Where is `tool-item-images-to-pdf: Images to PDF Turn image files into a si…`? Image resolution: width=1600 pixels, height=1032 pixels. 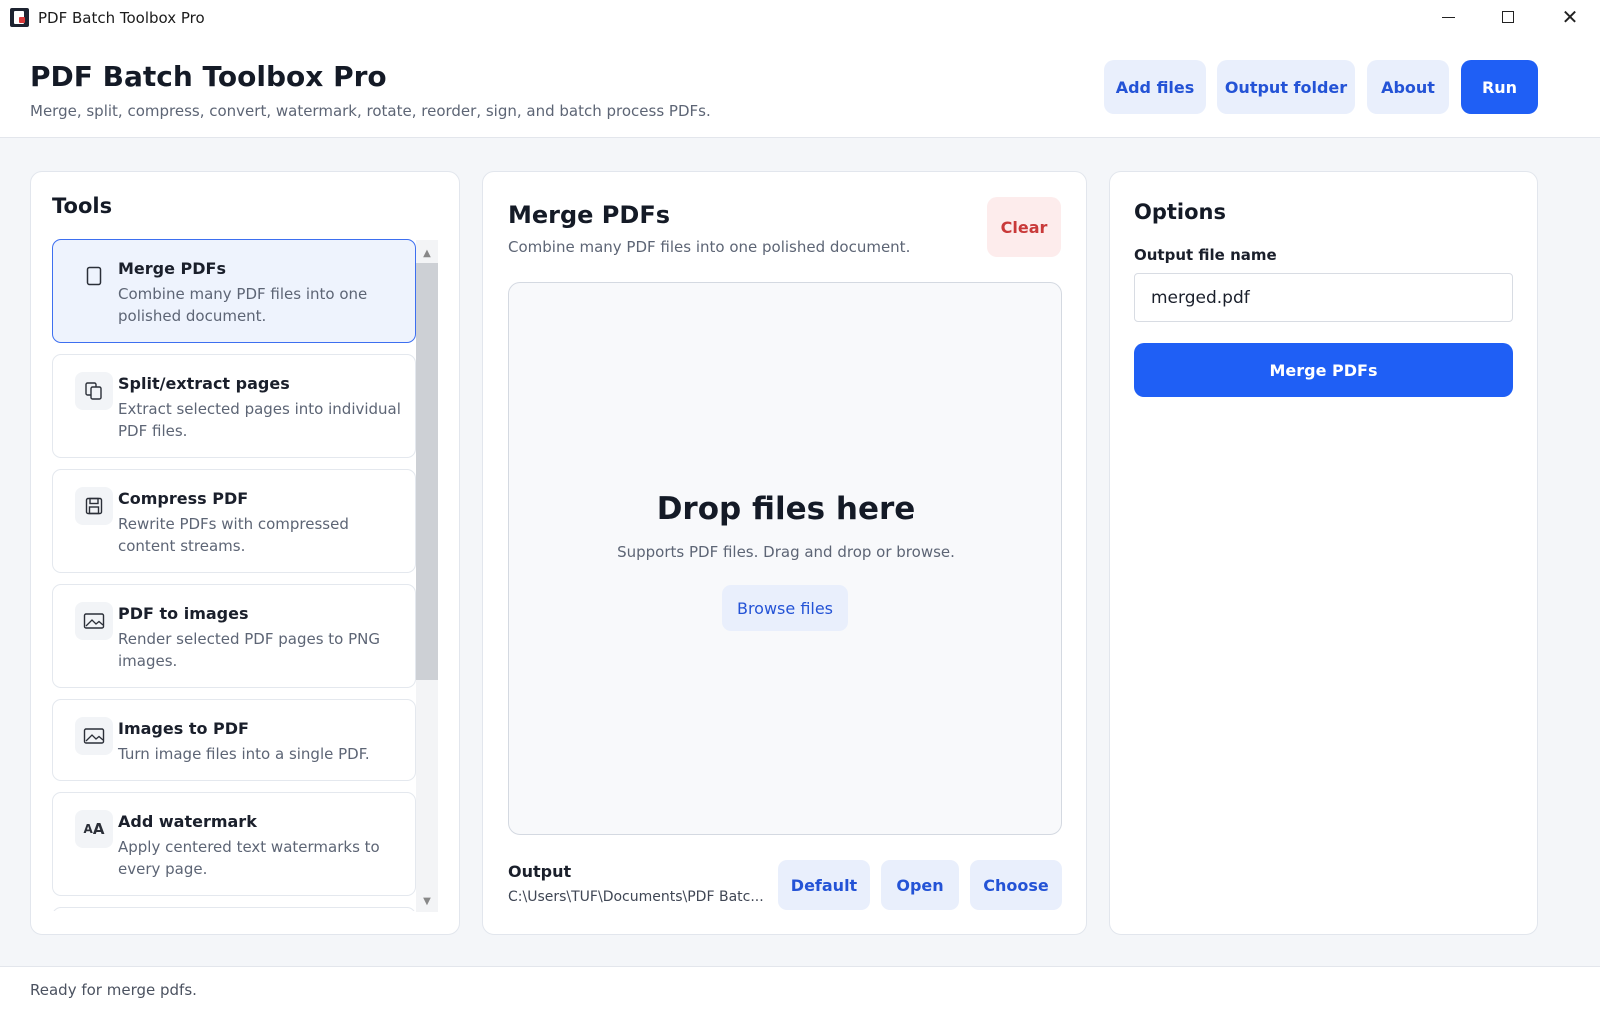
tool-item-images-to-pdf: Images to PDF Turn image files into a si… is located at coordinates (234, 740).